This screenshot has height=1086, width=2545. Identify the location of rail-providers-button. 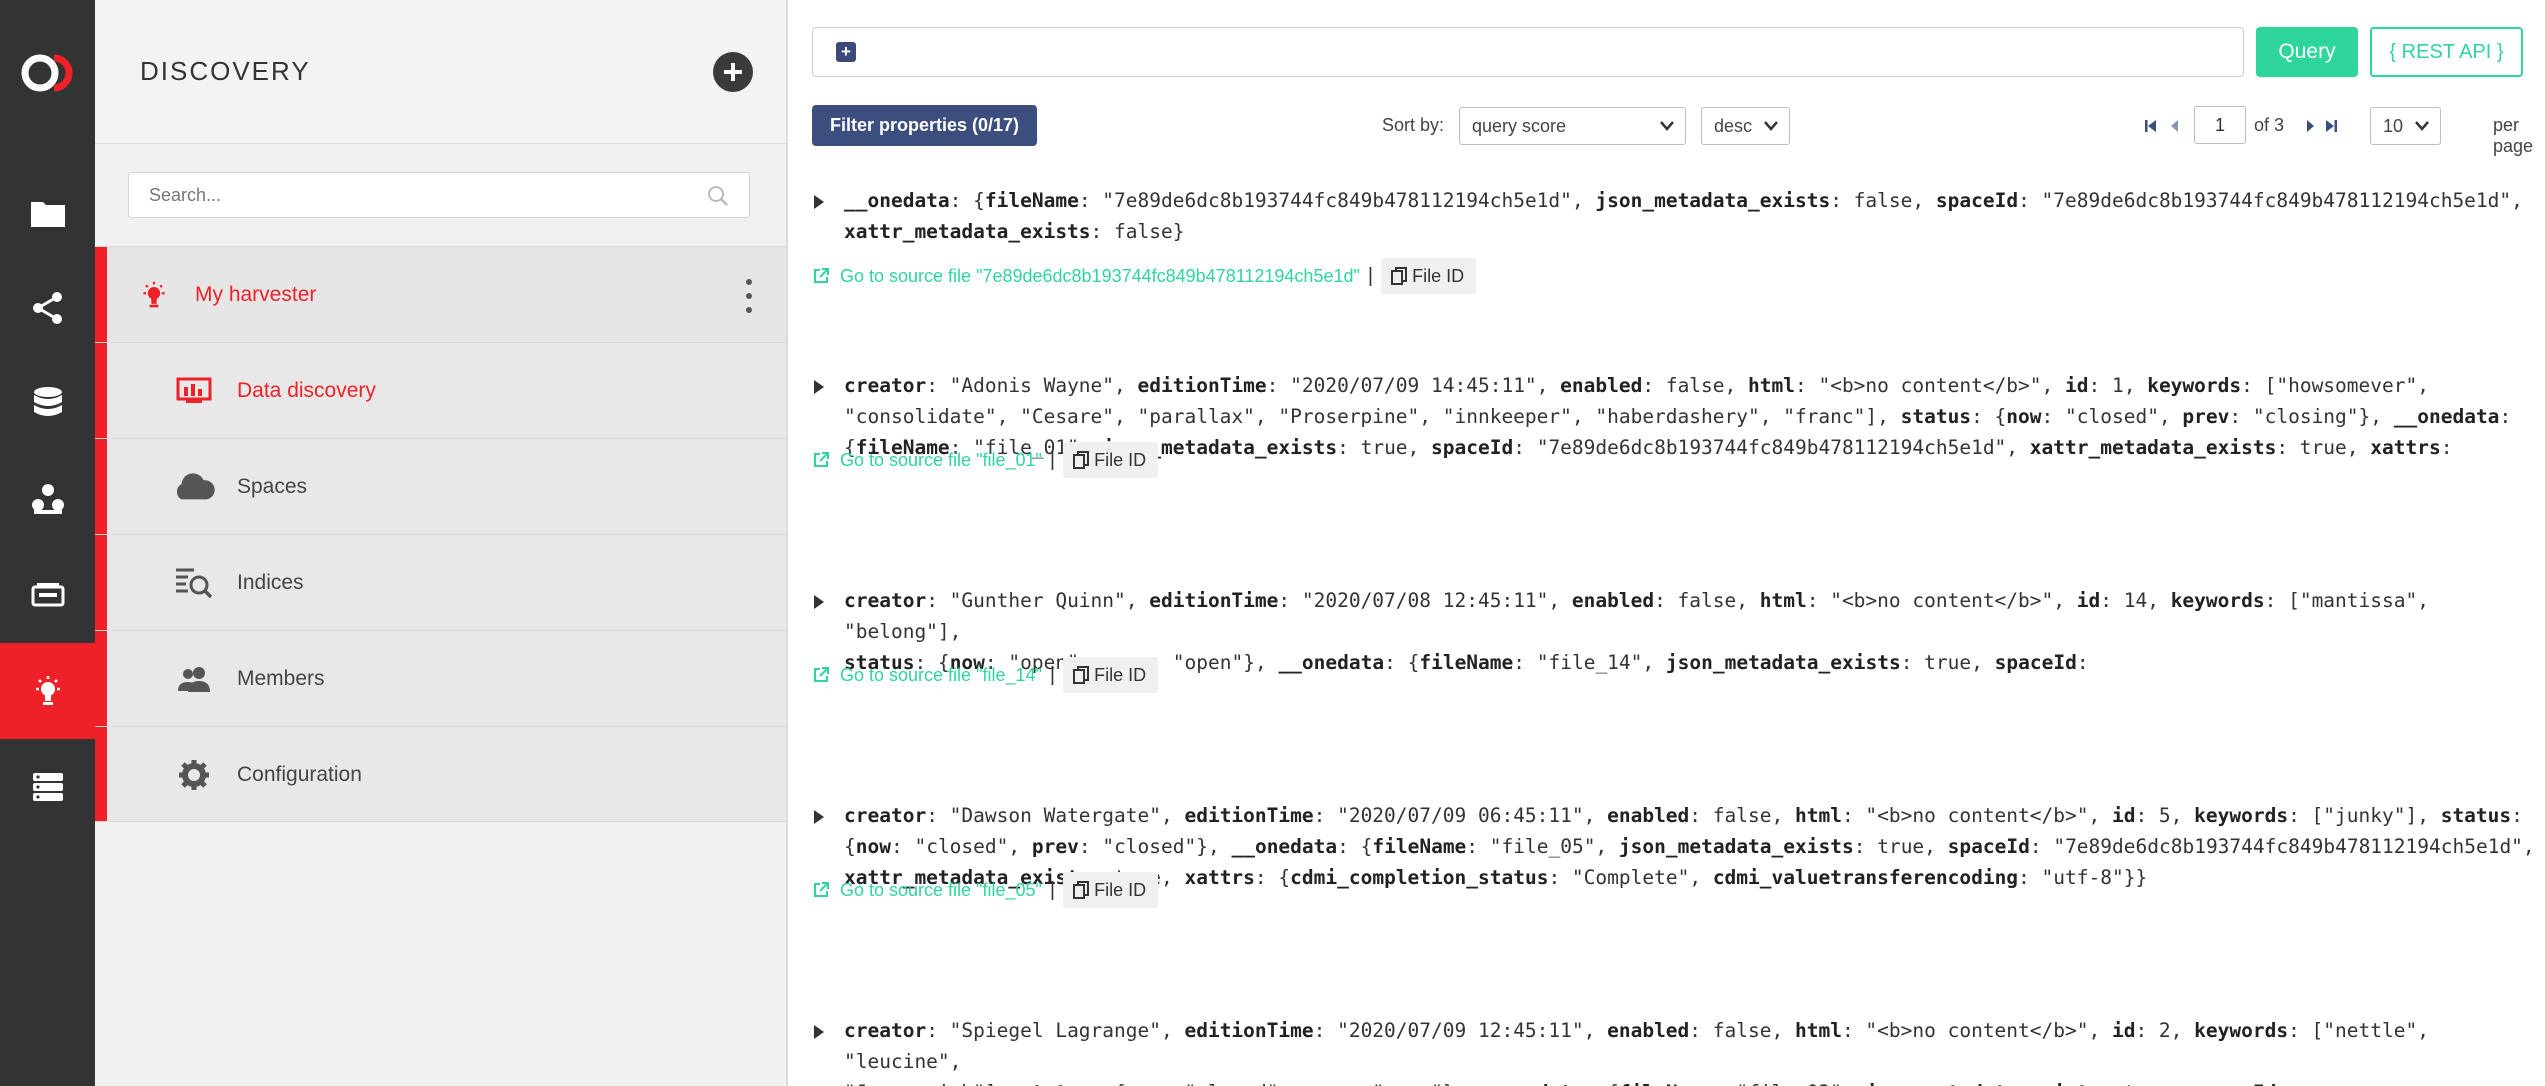
(47, 595).